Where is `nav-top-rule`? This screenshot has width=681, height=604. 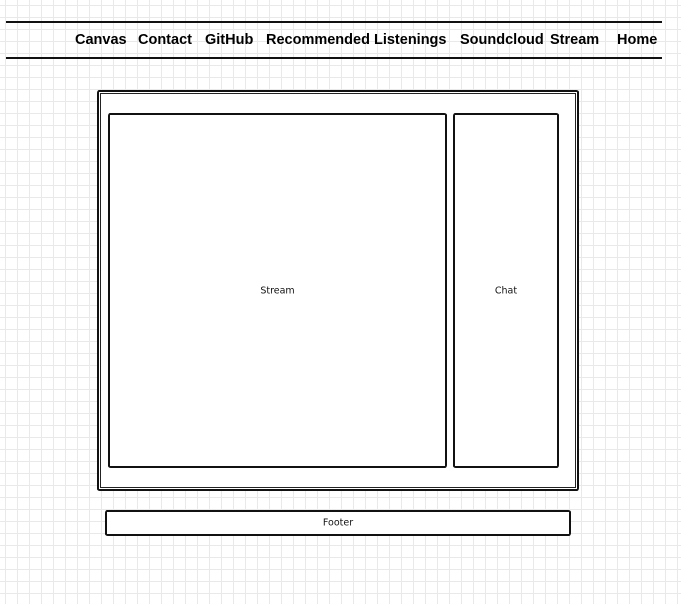
nav-top-rule is located at coordinates (334, 22).